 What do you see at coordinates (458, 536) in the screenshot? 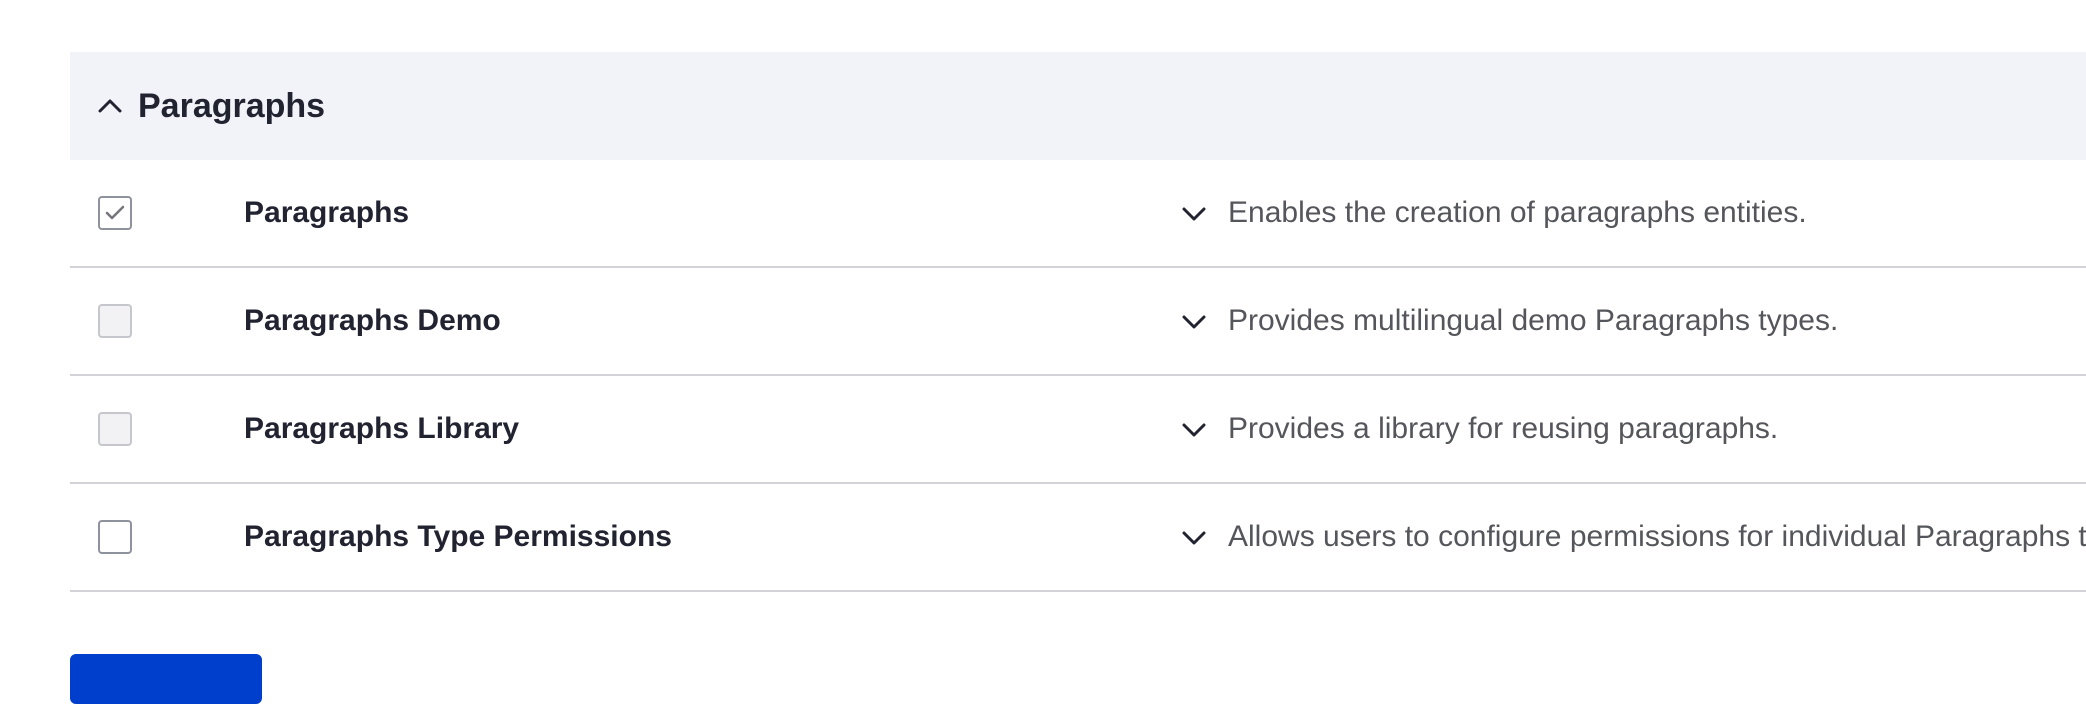
I see `module-name: Paragraphs Type Permissions` at bounding box center [458, 536].